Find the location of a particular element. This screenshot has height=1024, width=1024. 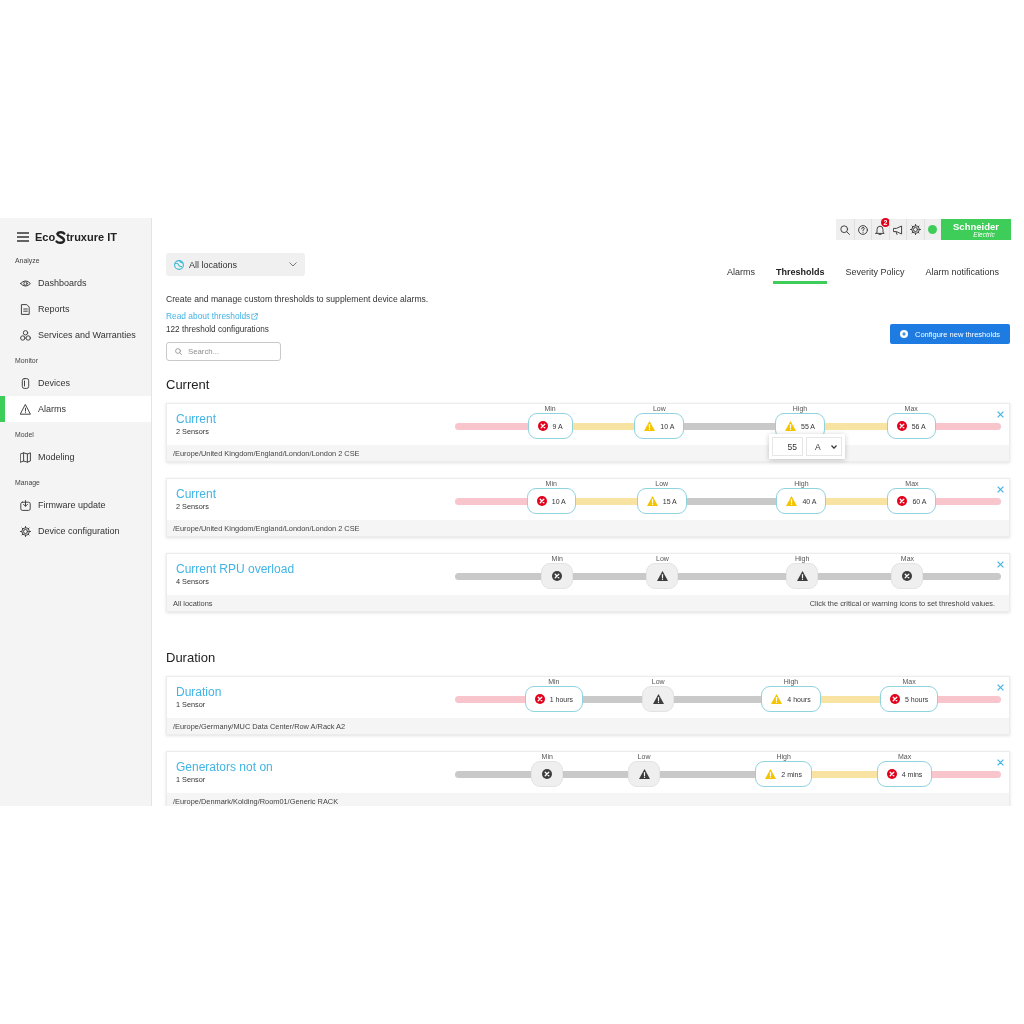

sidebar-item: Reports is located at coordinates (75, 309).